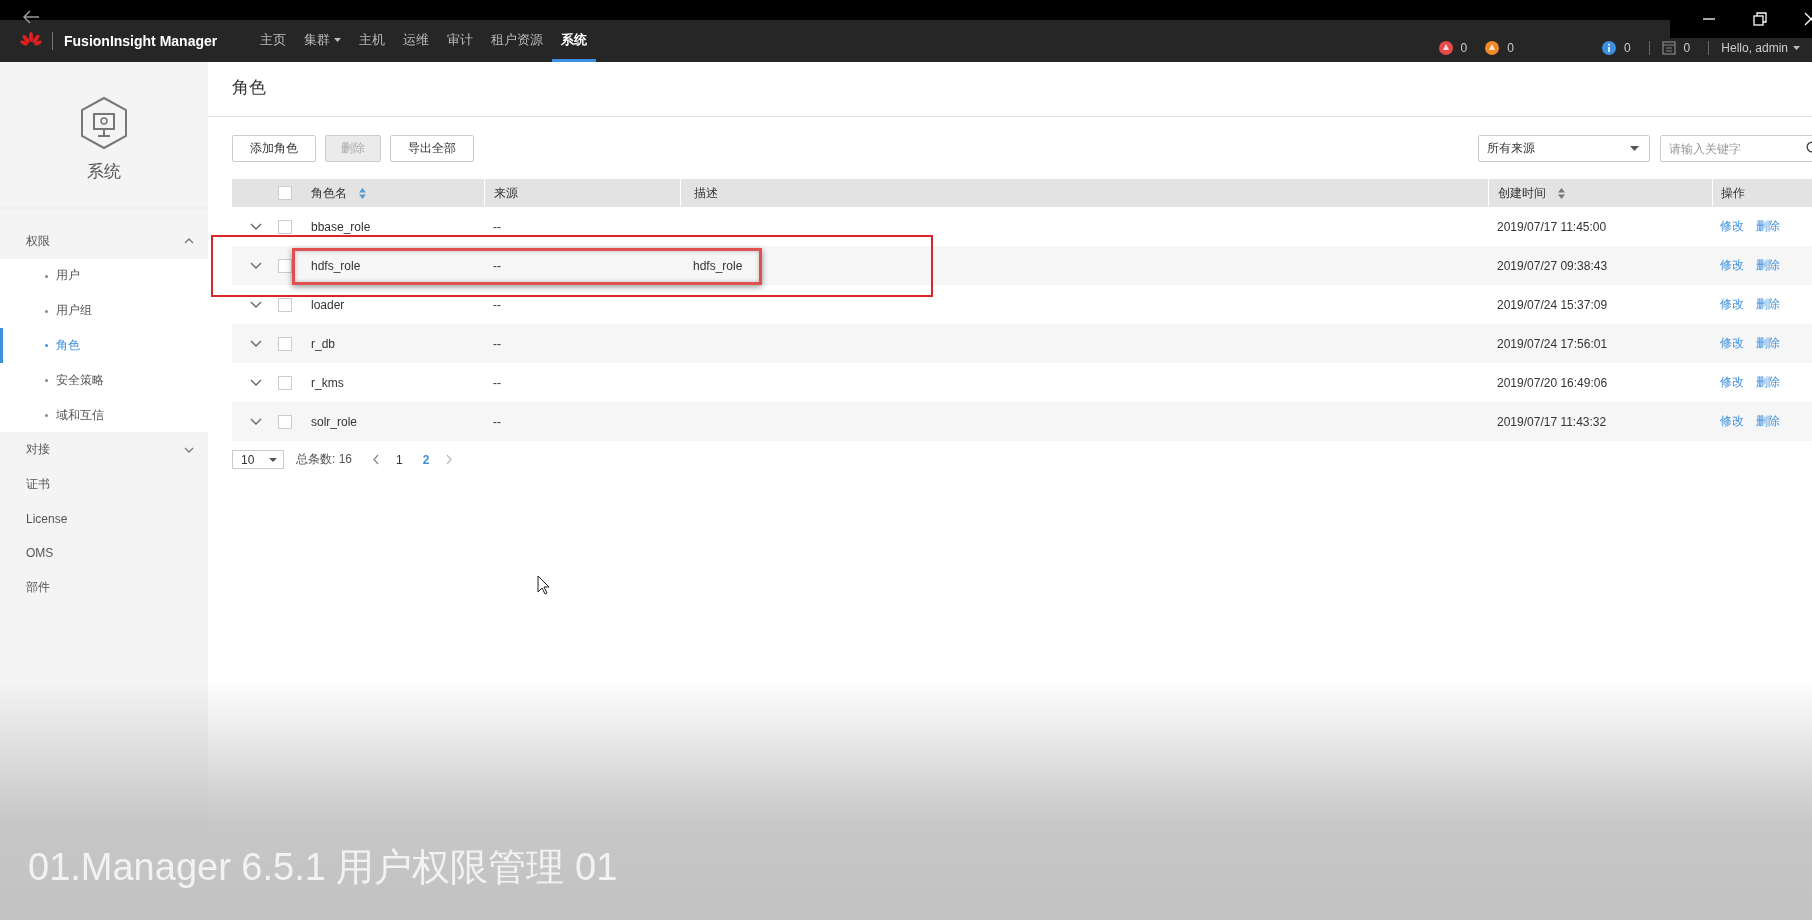 The width and height of the screenshot is (1812, 920). What do you see at coordinates (323, 343) in the screenshot?
I see `table-cell: r_db` at bounding box center [323, 343].